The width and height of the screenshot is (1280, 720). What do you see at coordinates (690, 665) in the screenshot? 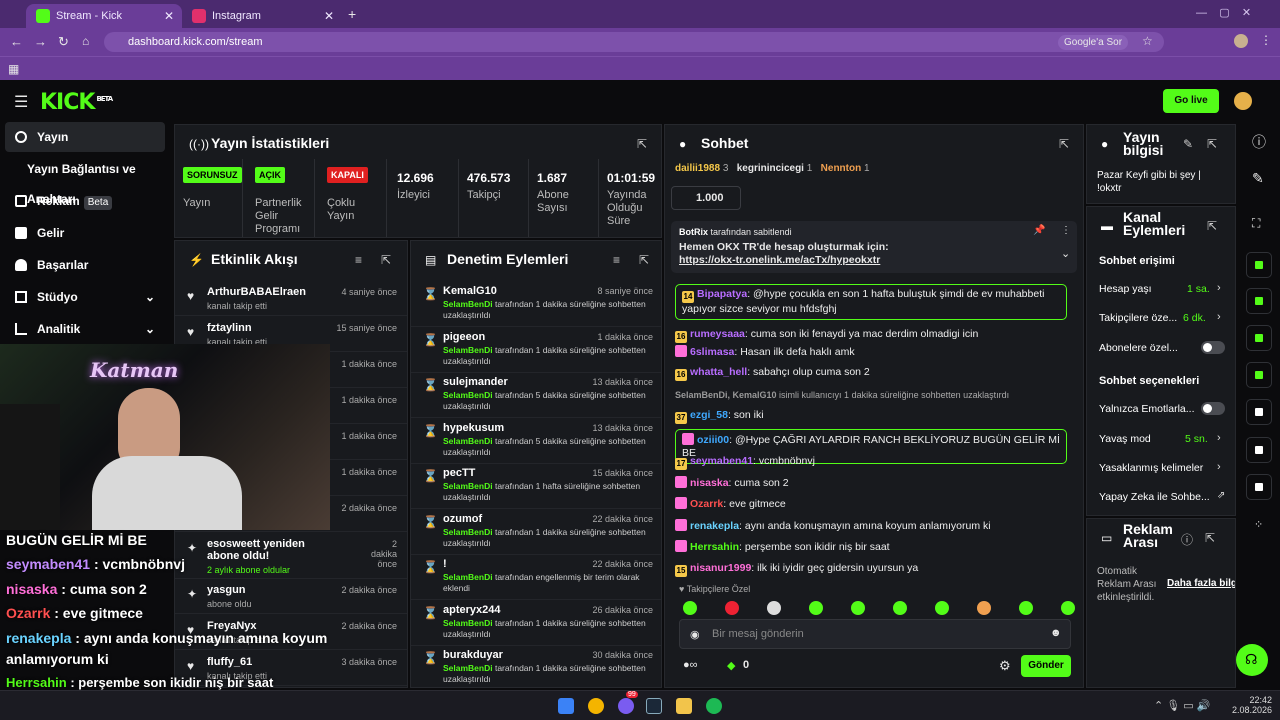
I see `users-infinity-icon: ●∞` at bounding box center [690, 665].